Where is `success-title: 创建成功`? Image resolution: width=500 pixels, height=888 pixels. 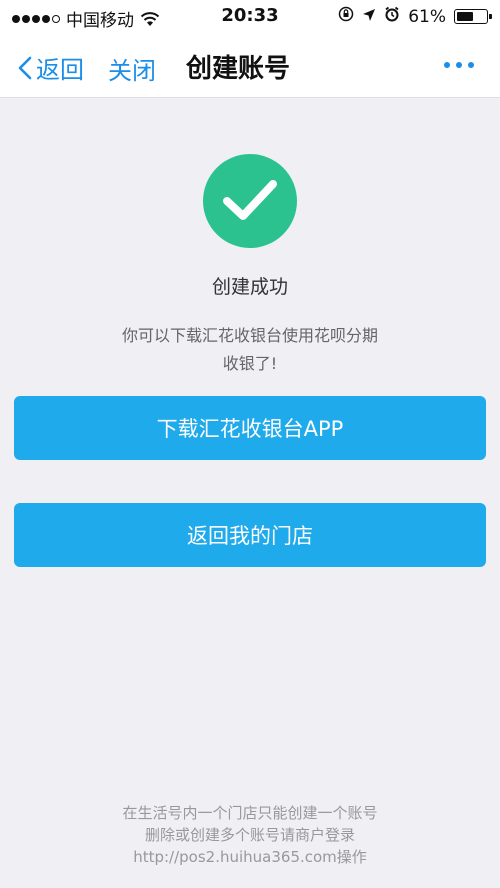 success-title: 创建成功 is located at coordinates (249, 287).